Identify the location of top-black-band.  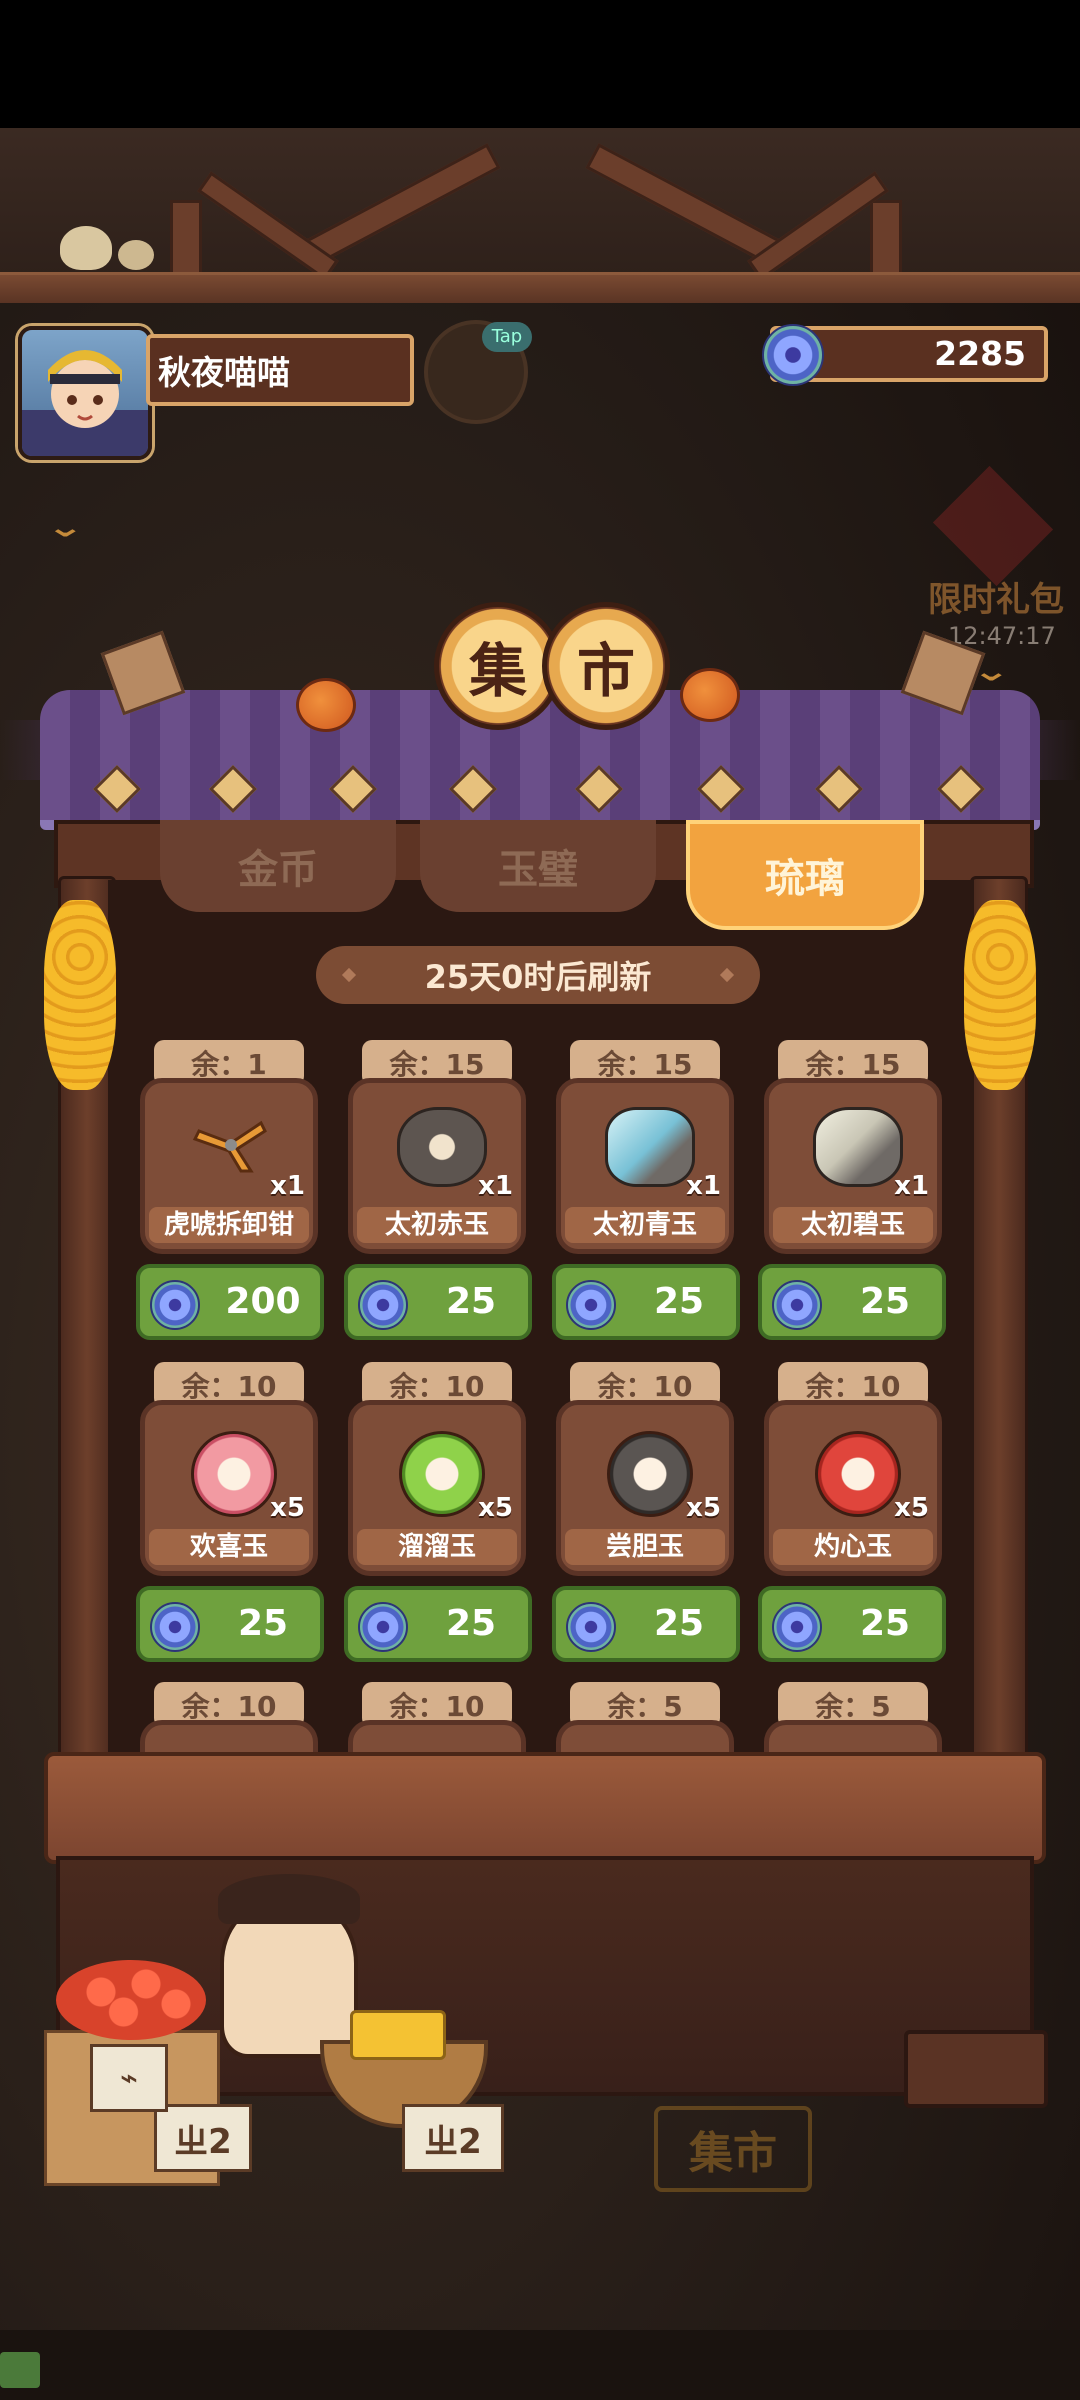
(540, 64).